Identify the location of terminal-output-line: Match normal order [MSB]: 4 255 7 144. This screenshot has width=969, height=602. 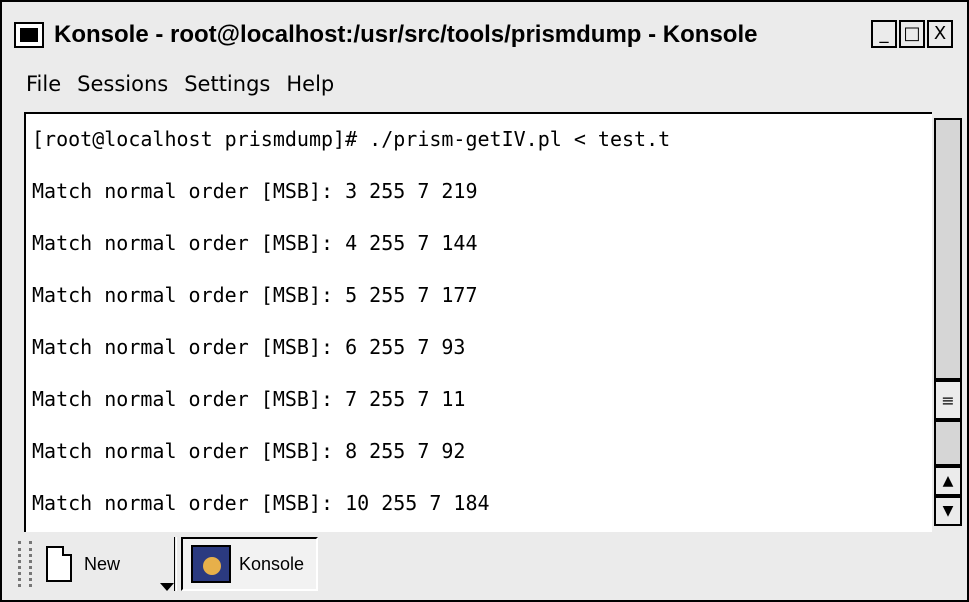
(255, 243).